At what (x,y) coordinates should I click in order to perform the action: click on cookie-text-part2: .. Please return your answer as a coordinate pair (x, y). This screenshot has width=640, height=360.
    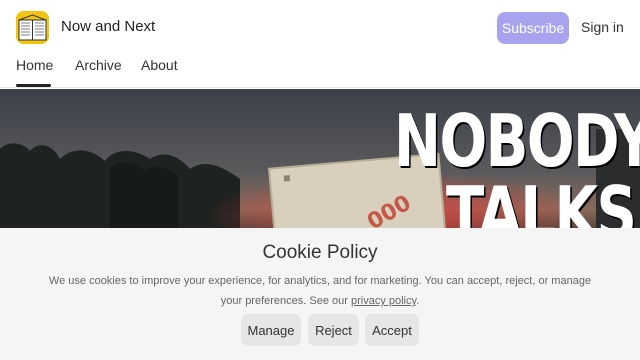
    Looking at the image, I should click on (418, 301).